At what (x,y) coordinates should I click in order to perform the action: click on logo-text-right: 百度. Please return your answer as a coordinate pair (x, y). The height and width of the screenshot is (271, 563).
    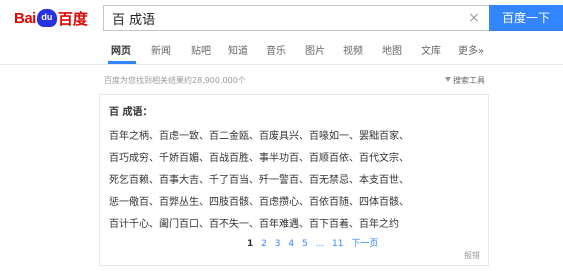
    Looking at the image, I should click on (72, 18).